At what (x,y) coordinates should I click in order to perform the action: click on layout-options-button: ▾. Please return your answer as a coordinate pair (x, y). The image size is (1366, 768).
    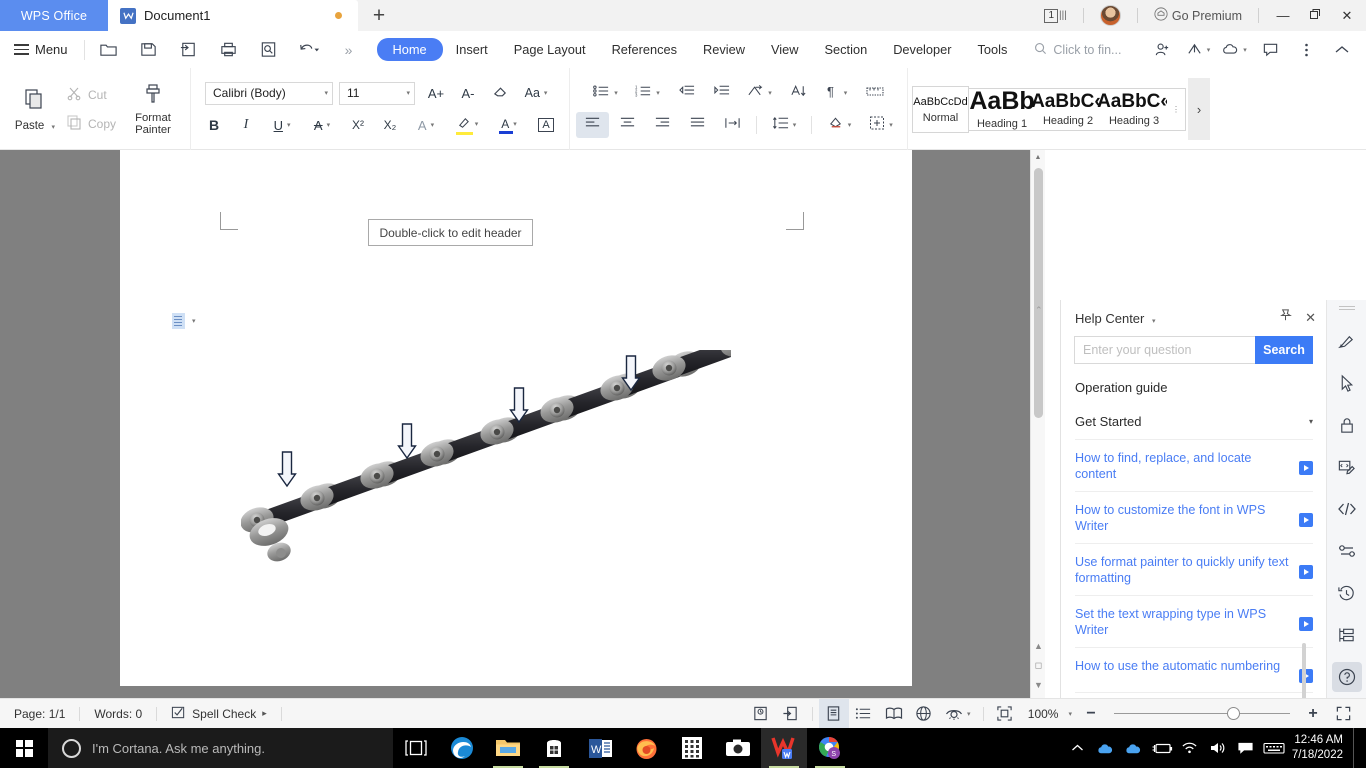
    Looking at the image, I should click on (184, 321).